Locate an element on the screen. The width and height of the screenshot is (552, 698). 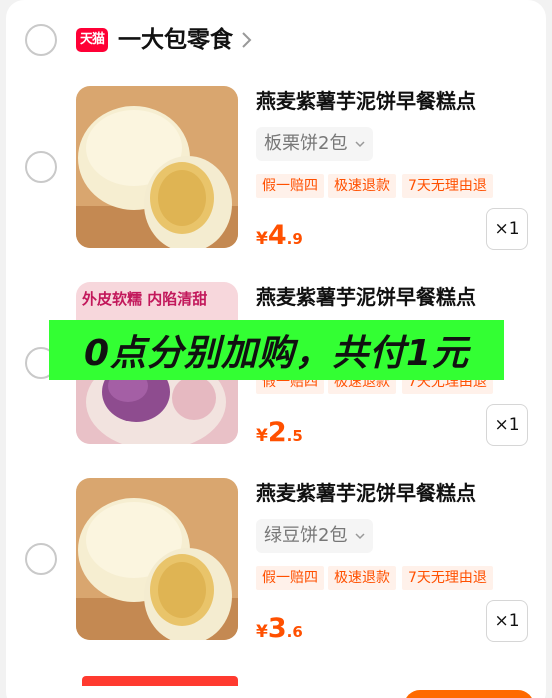
chevron-right-icon is located at coordinates (247, 40).